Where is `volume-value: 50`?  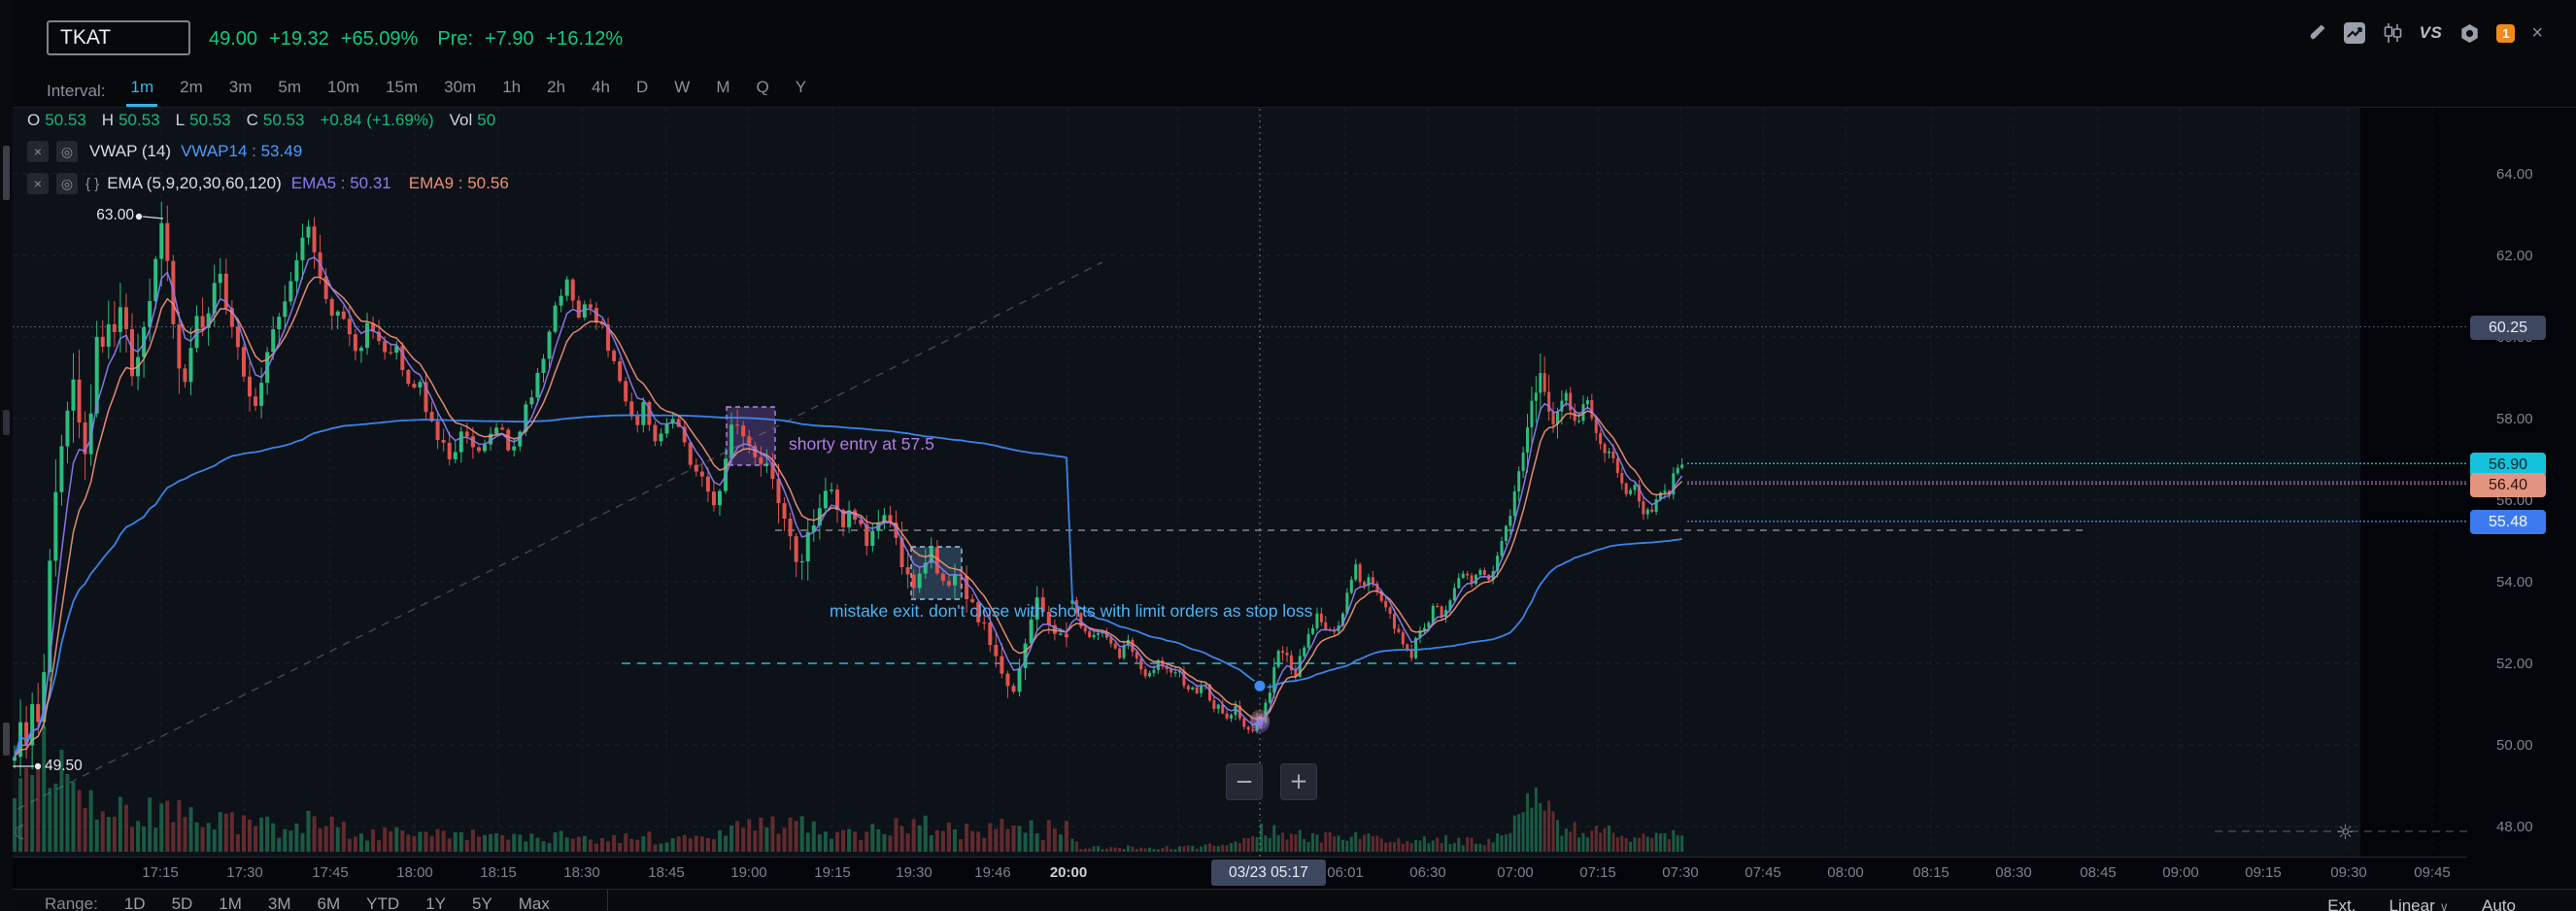 volume-value: 50 is located at coordinates (486, 120).